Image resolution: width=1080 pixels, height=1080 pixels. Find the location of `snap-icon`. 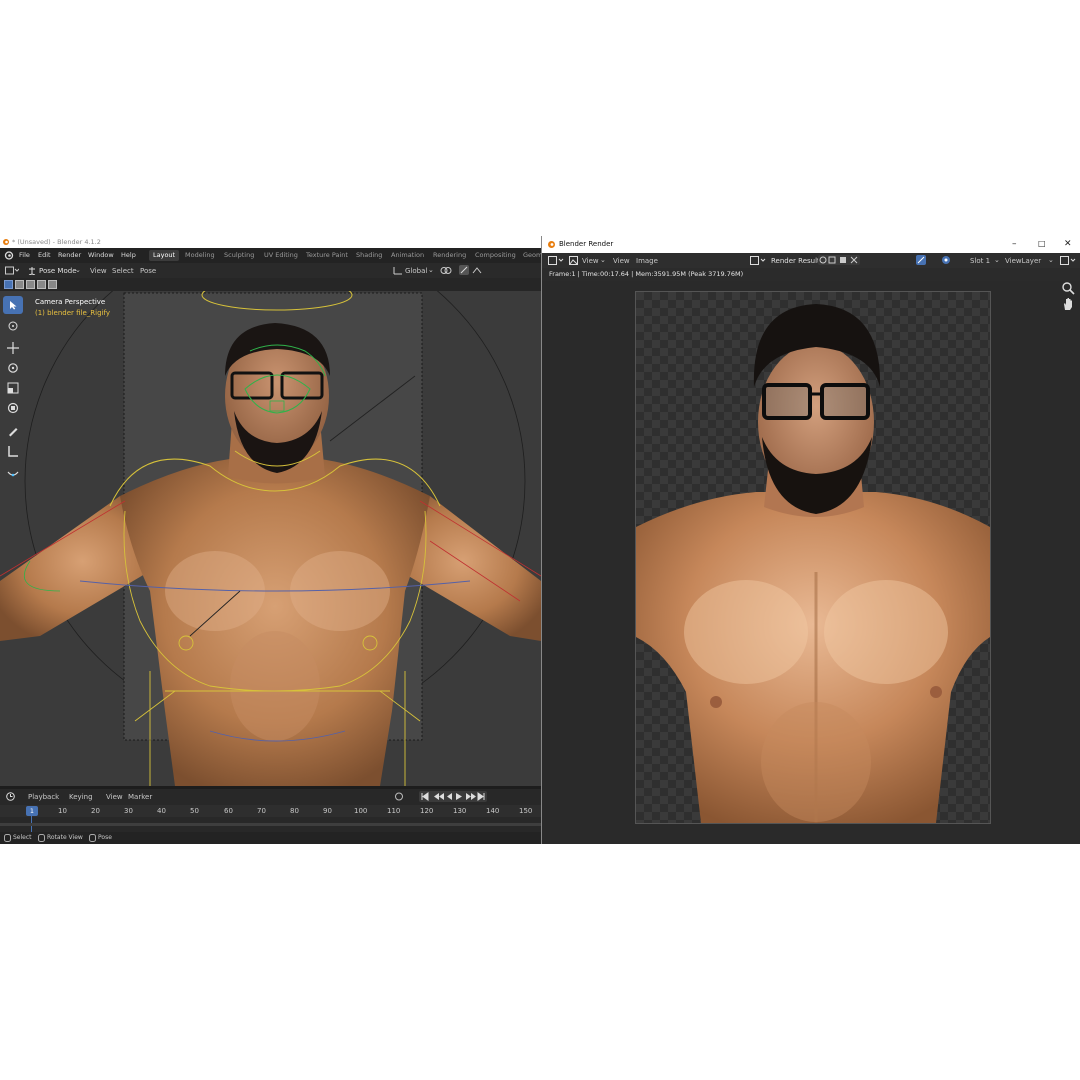

snap-icon is located at coordinates (464, 270).